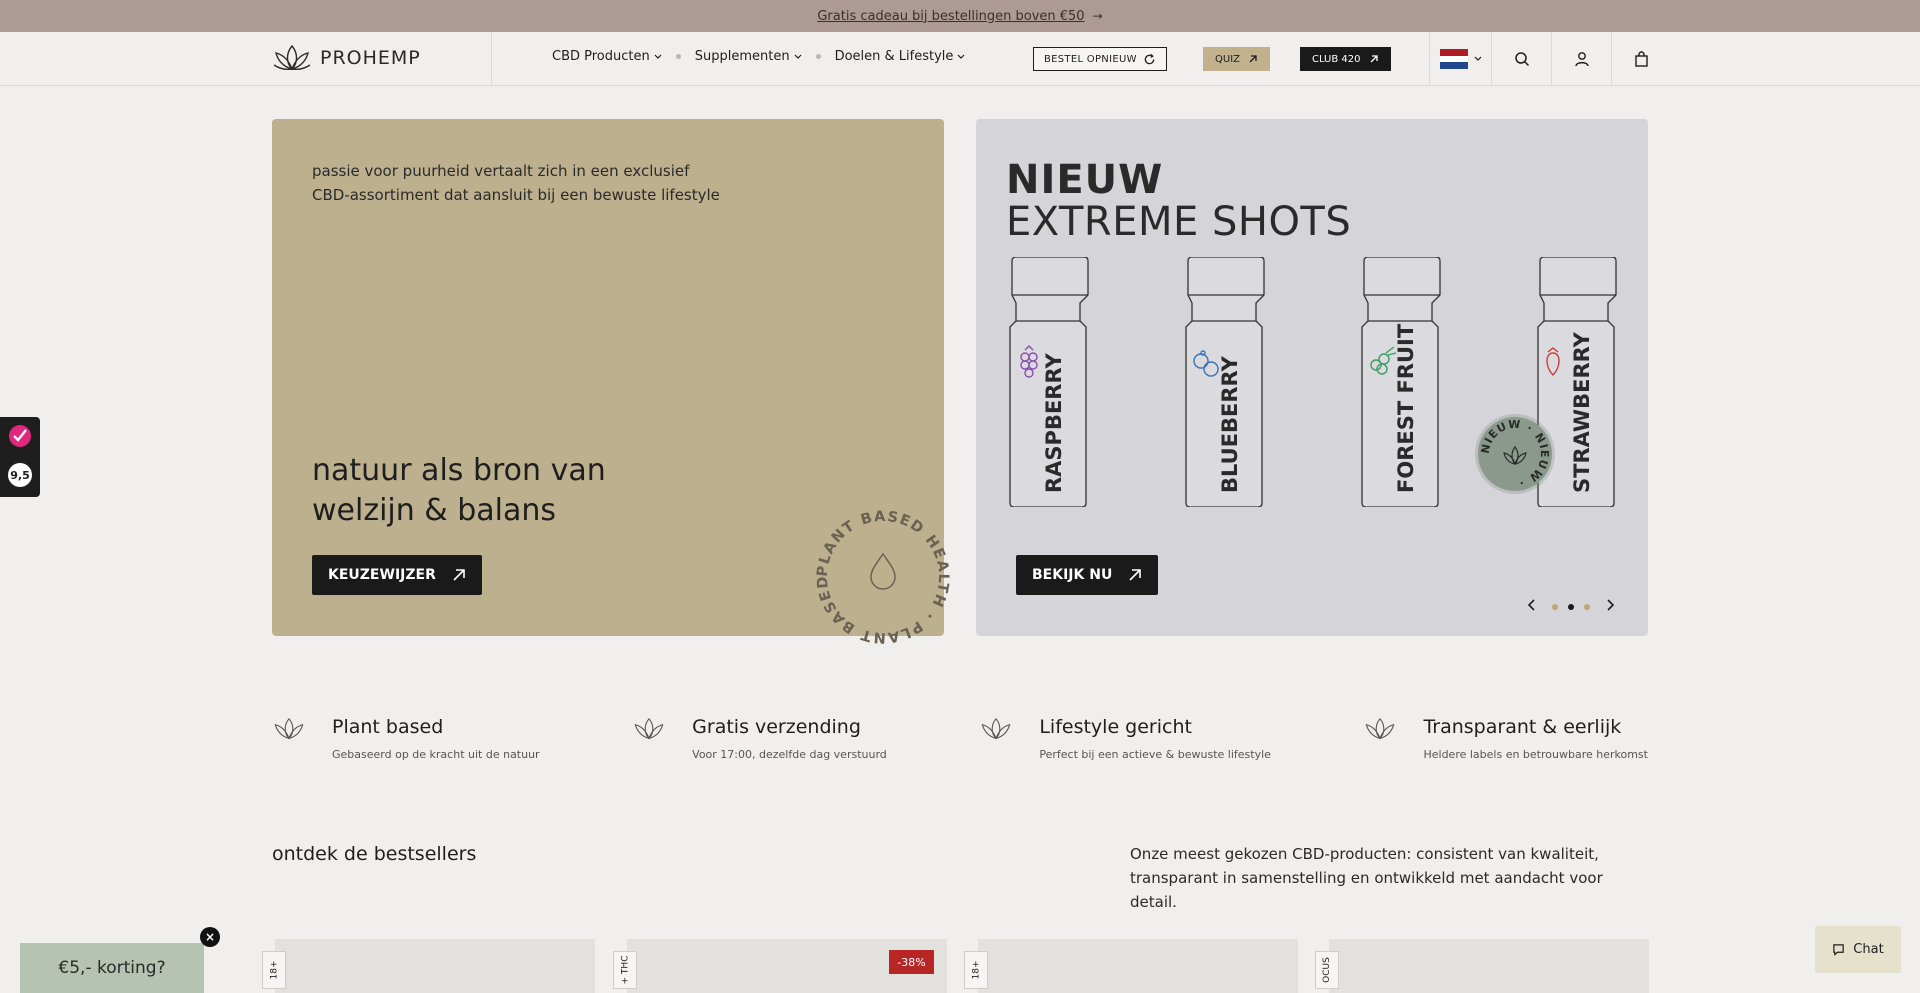  Describe the element at coordinates (601, 56) in the screenshot. I see `nav-label: CBD Producten` at that location.